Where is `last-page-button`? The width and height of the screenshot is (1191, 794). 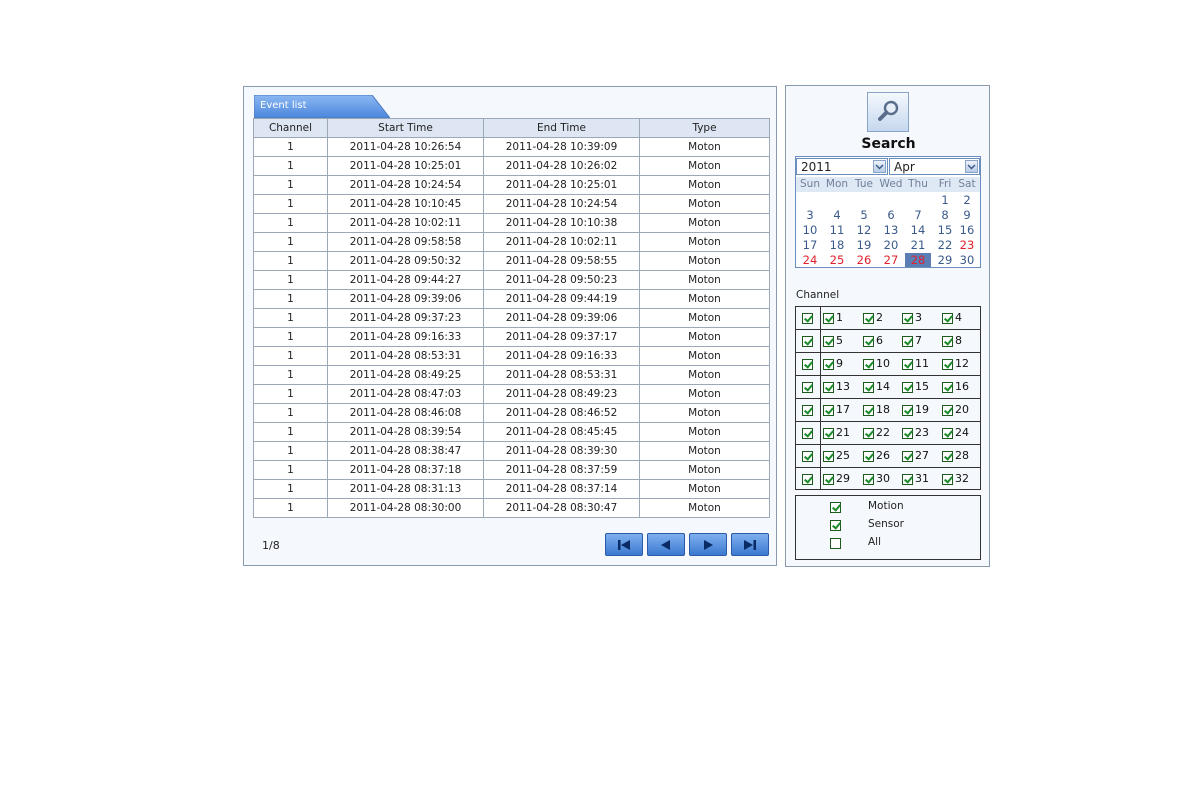
last-page-button is located at coordinates (750, 544).